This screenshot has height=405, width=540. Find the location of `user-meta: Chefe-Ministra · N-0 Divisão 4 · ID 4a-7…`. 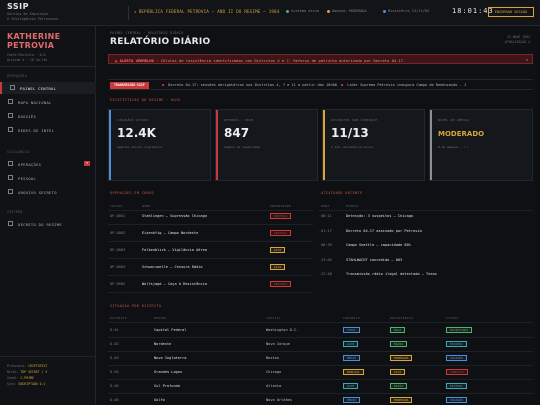

user-meta: Chefe-Ministra · N-0 Divisão 4 · ID 4a-7… is located at coordinates (27, 57).